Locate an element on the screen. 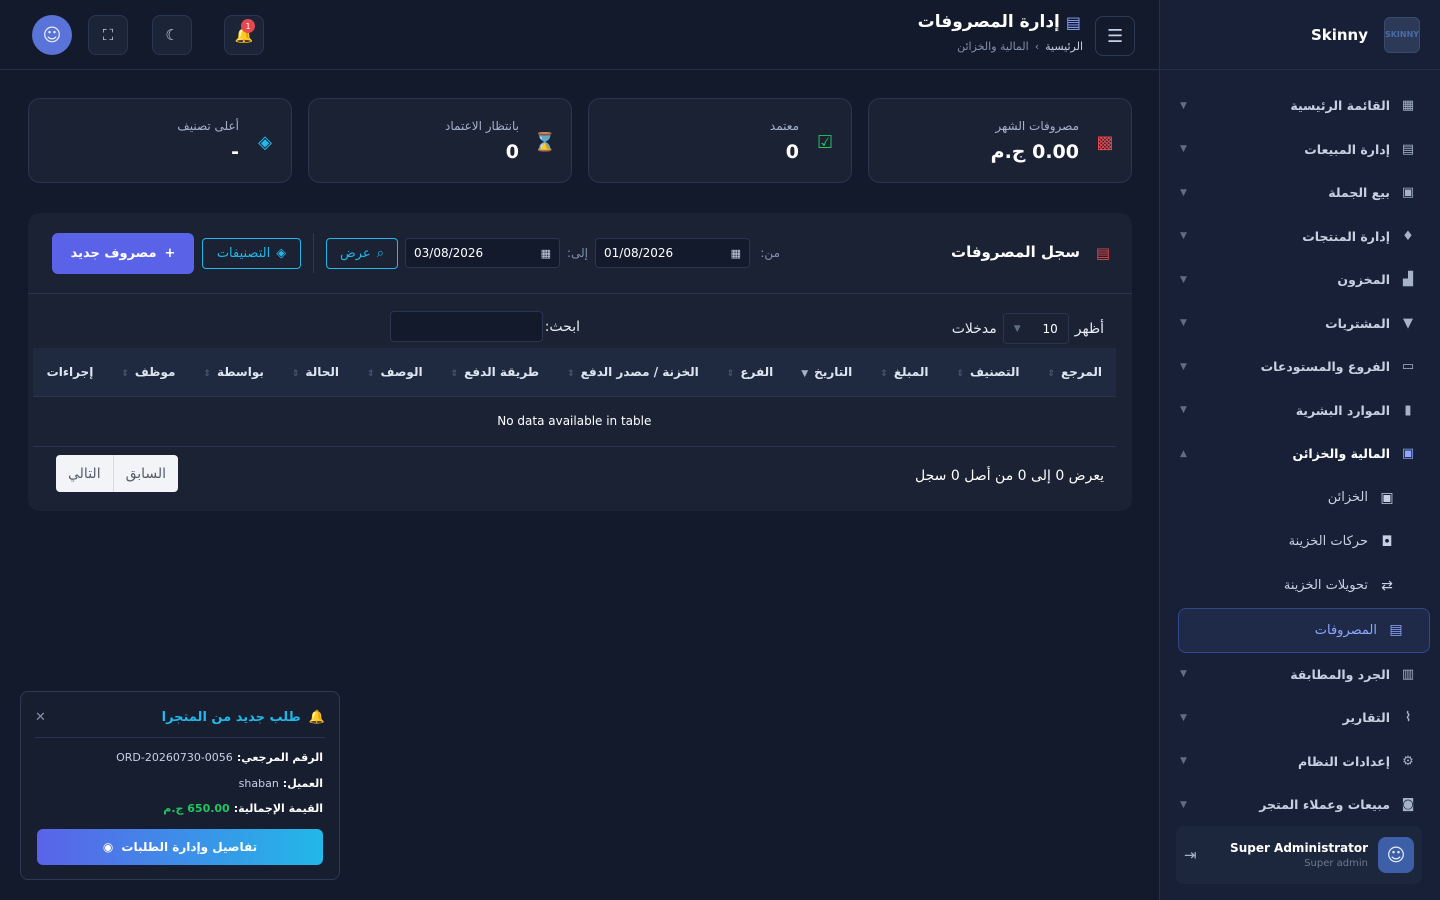  column-header: الوصف ⇕ is located at coordinates (394, 372).